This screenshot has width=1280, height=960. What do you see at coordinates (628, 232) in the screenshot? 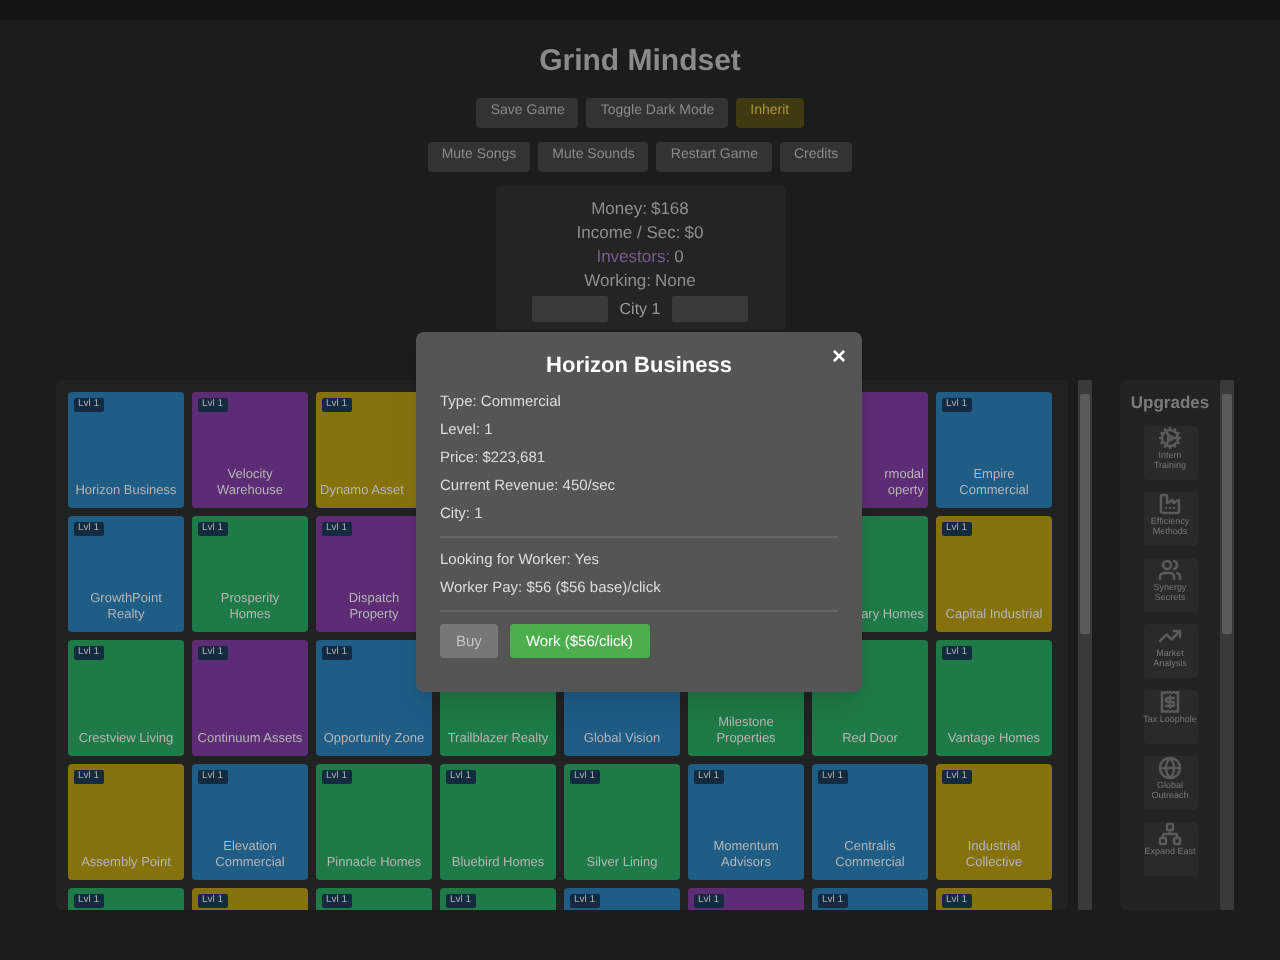
I see `stat-label: Income / Sec:` at bounding box center [628, 232].